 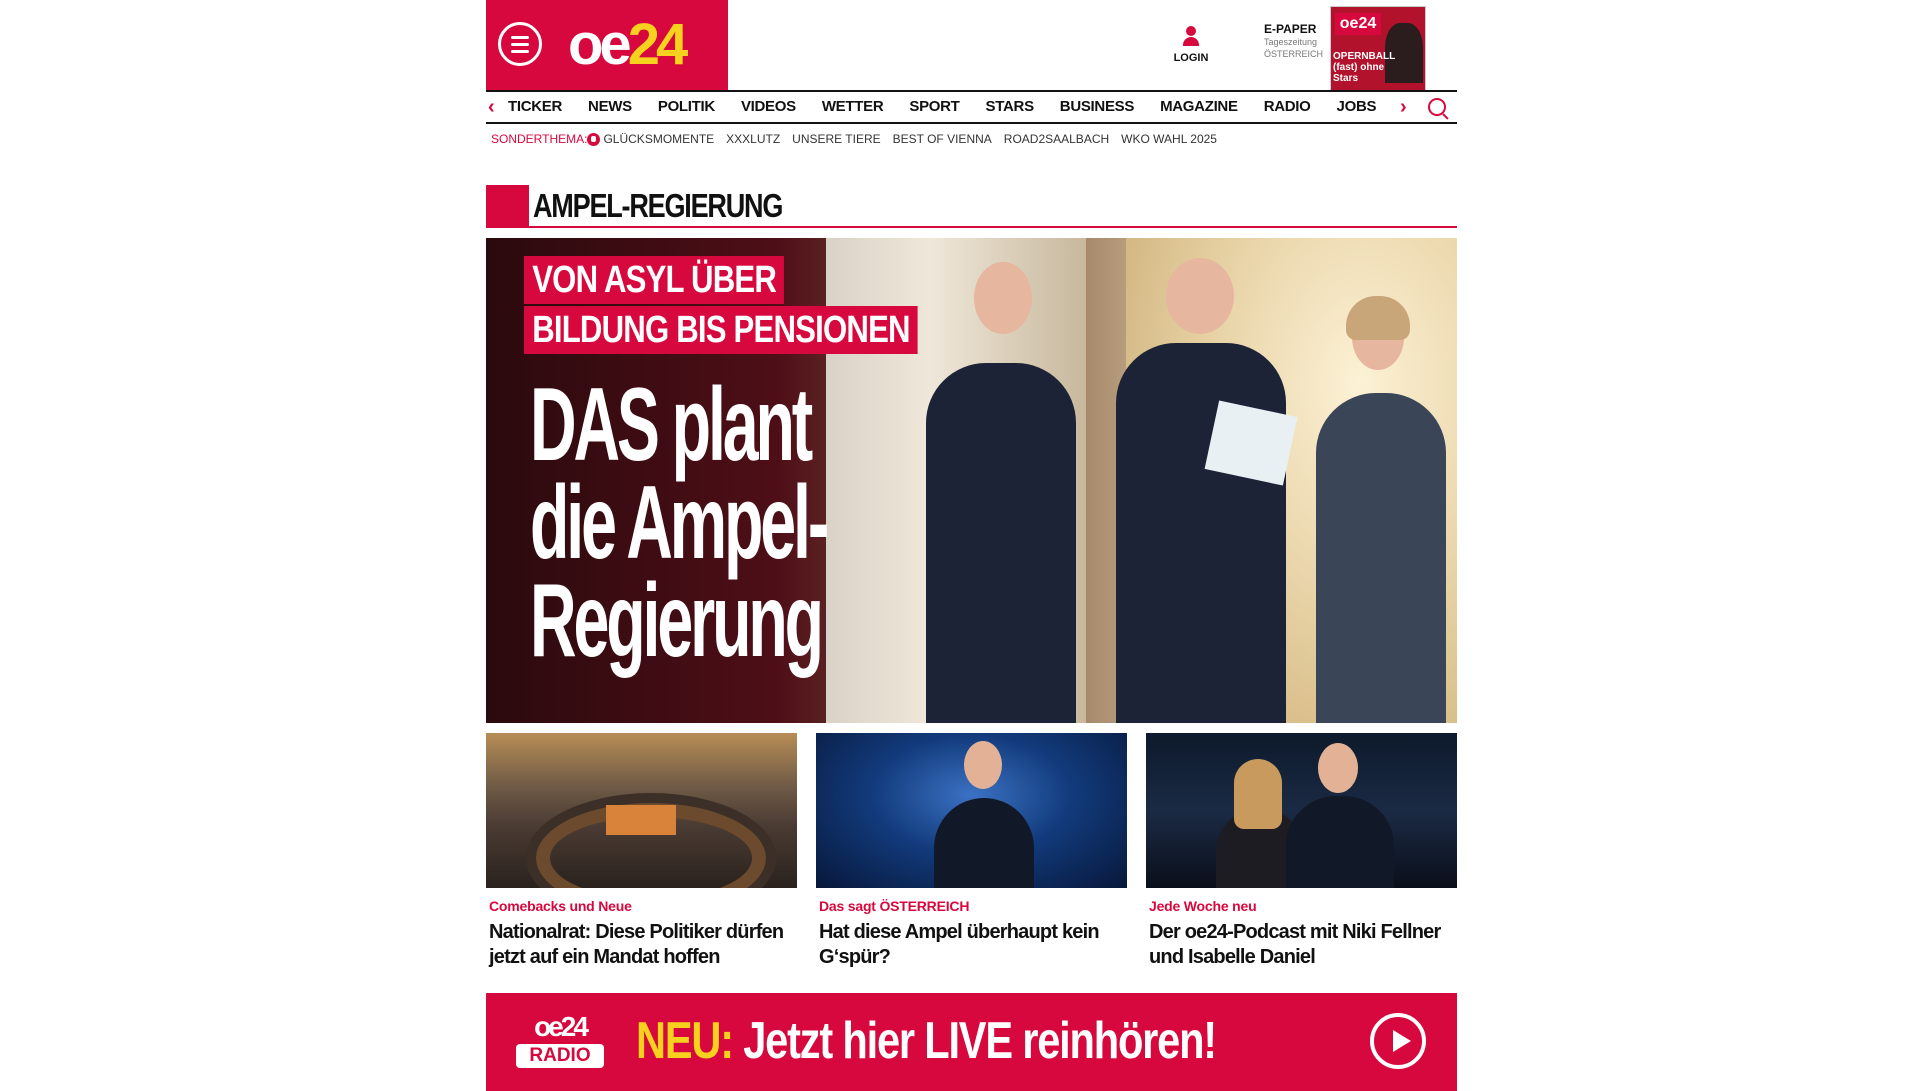 What do you see at coordinates (594, 139) in the screenshot?
I see `heart-badge-icon` at bounding box center [594, 139].